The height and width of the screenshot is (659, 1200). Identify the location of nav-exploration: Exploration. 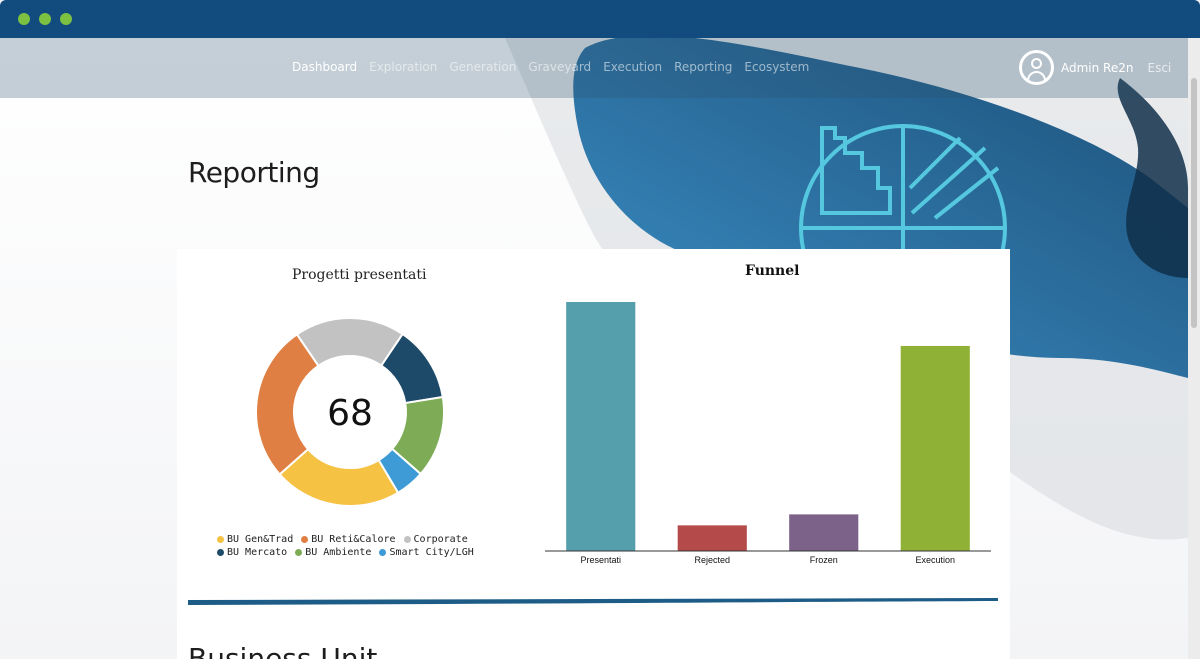
(403, 67).